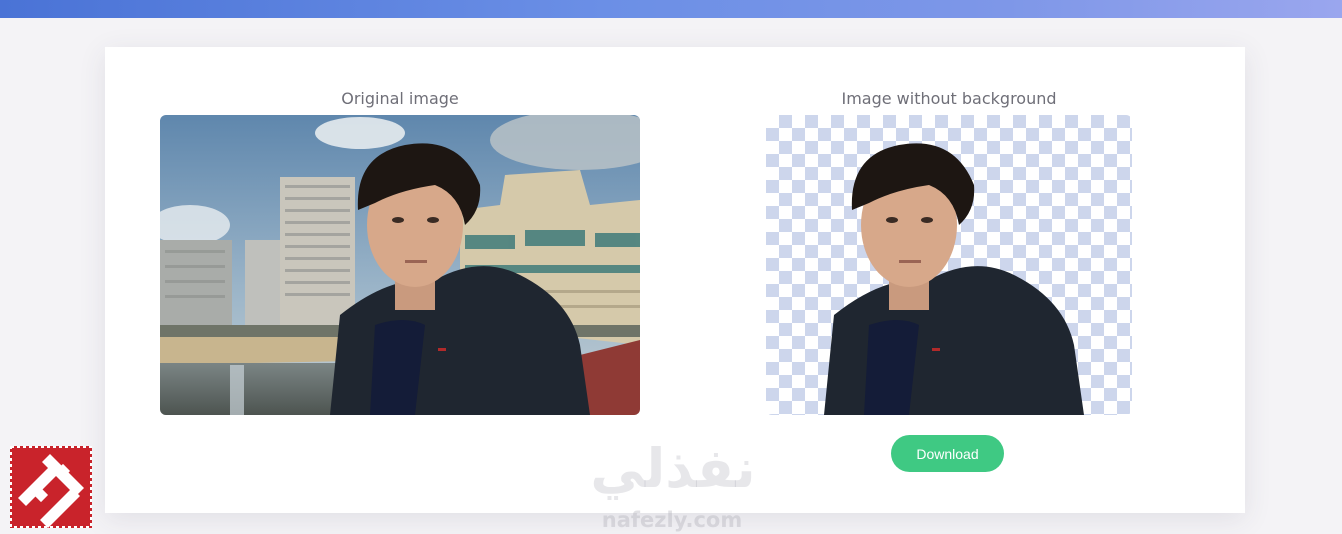  Describe the element at coordinates (671, 9) in the screenshot. I see `top-header-bar` at that location.